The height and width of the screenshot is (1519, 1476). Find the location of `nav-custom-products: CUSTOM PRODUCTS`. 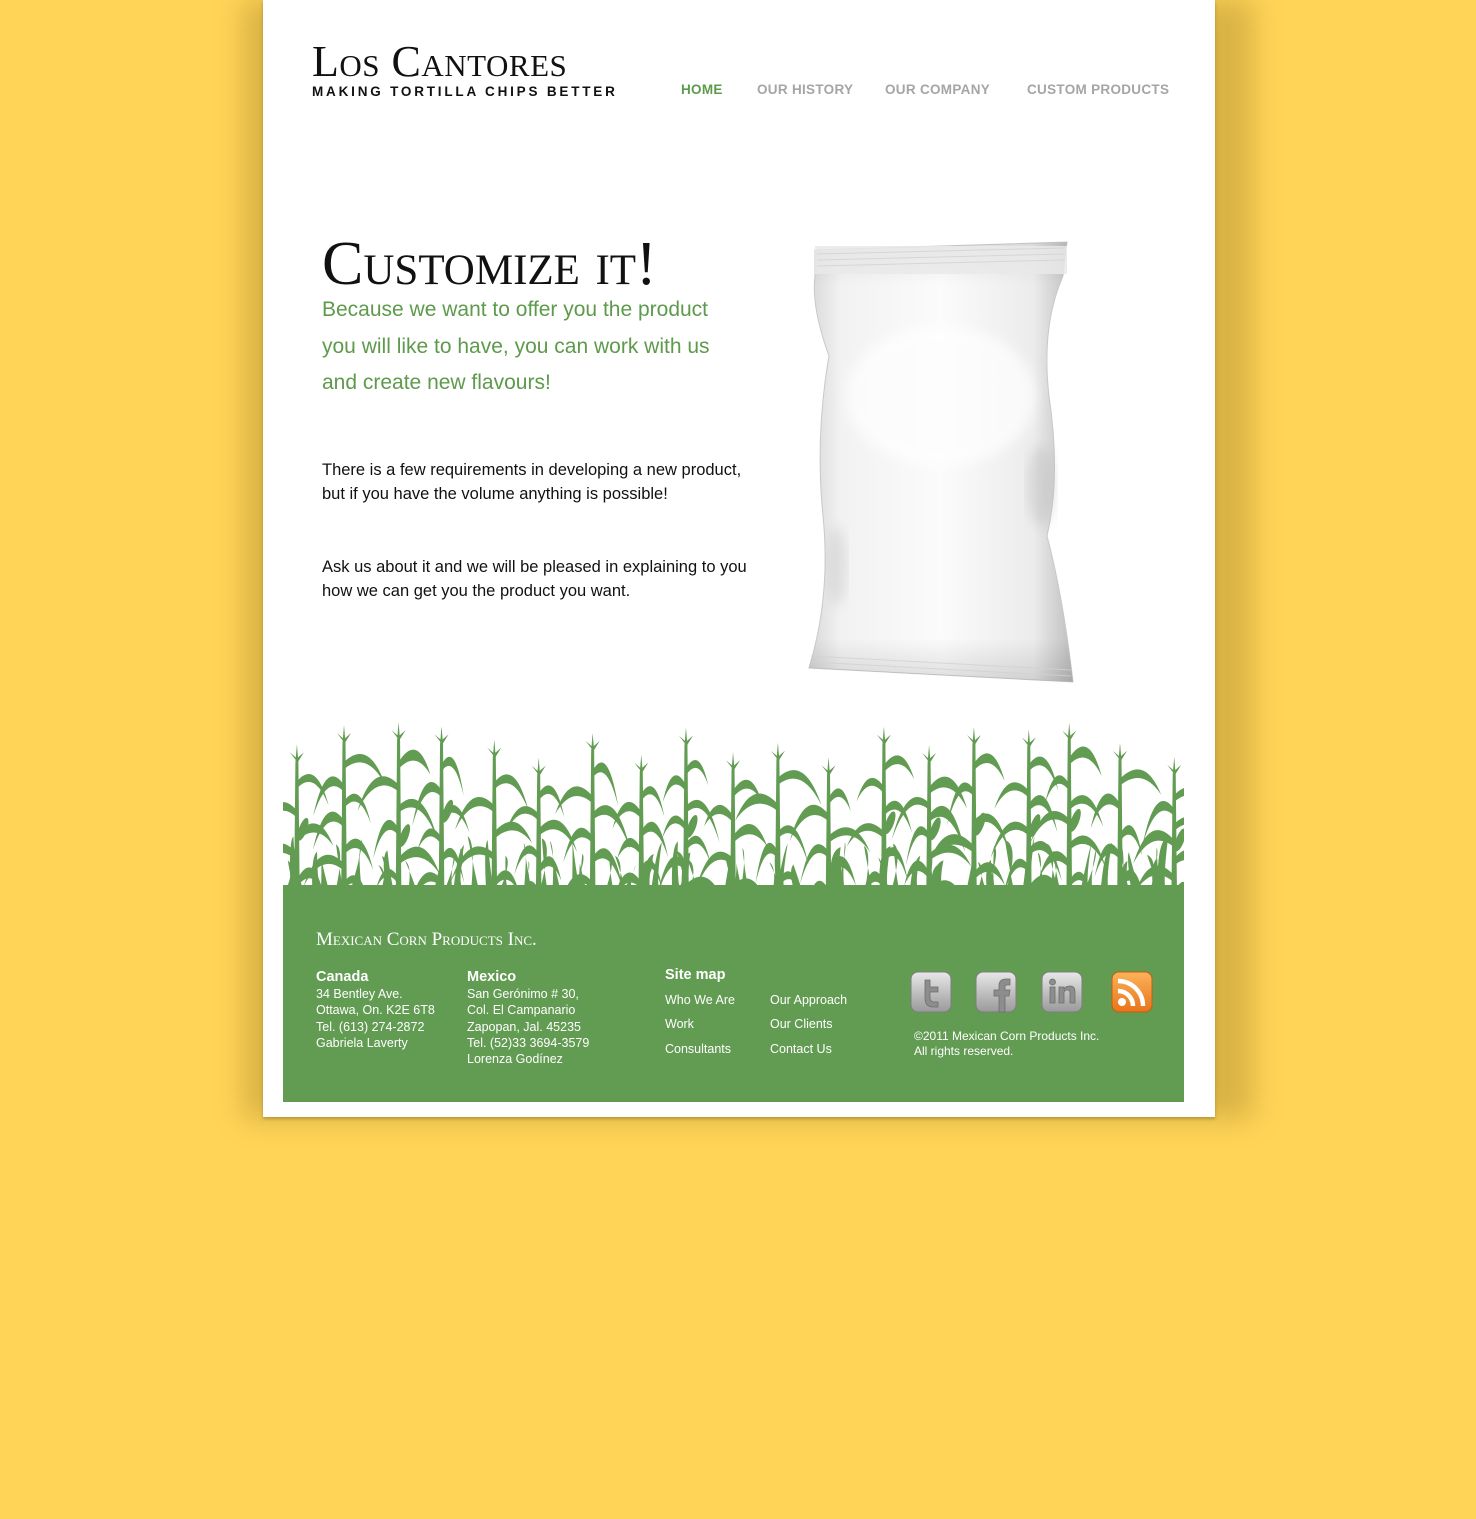

nav-custom-products: CUSTOM PRODUCTS is located at coordinates (1098, 89).